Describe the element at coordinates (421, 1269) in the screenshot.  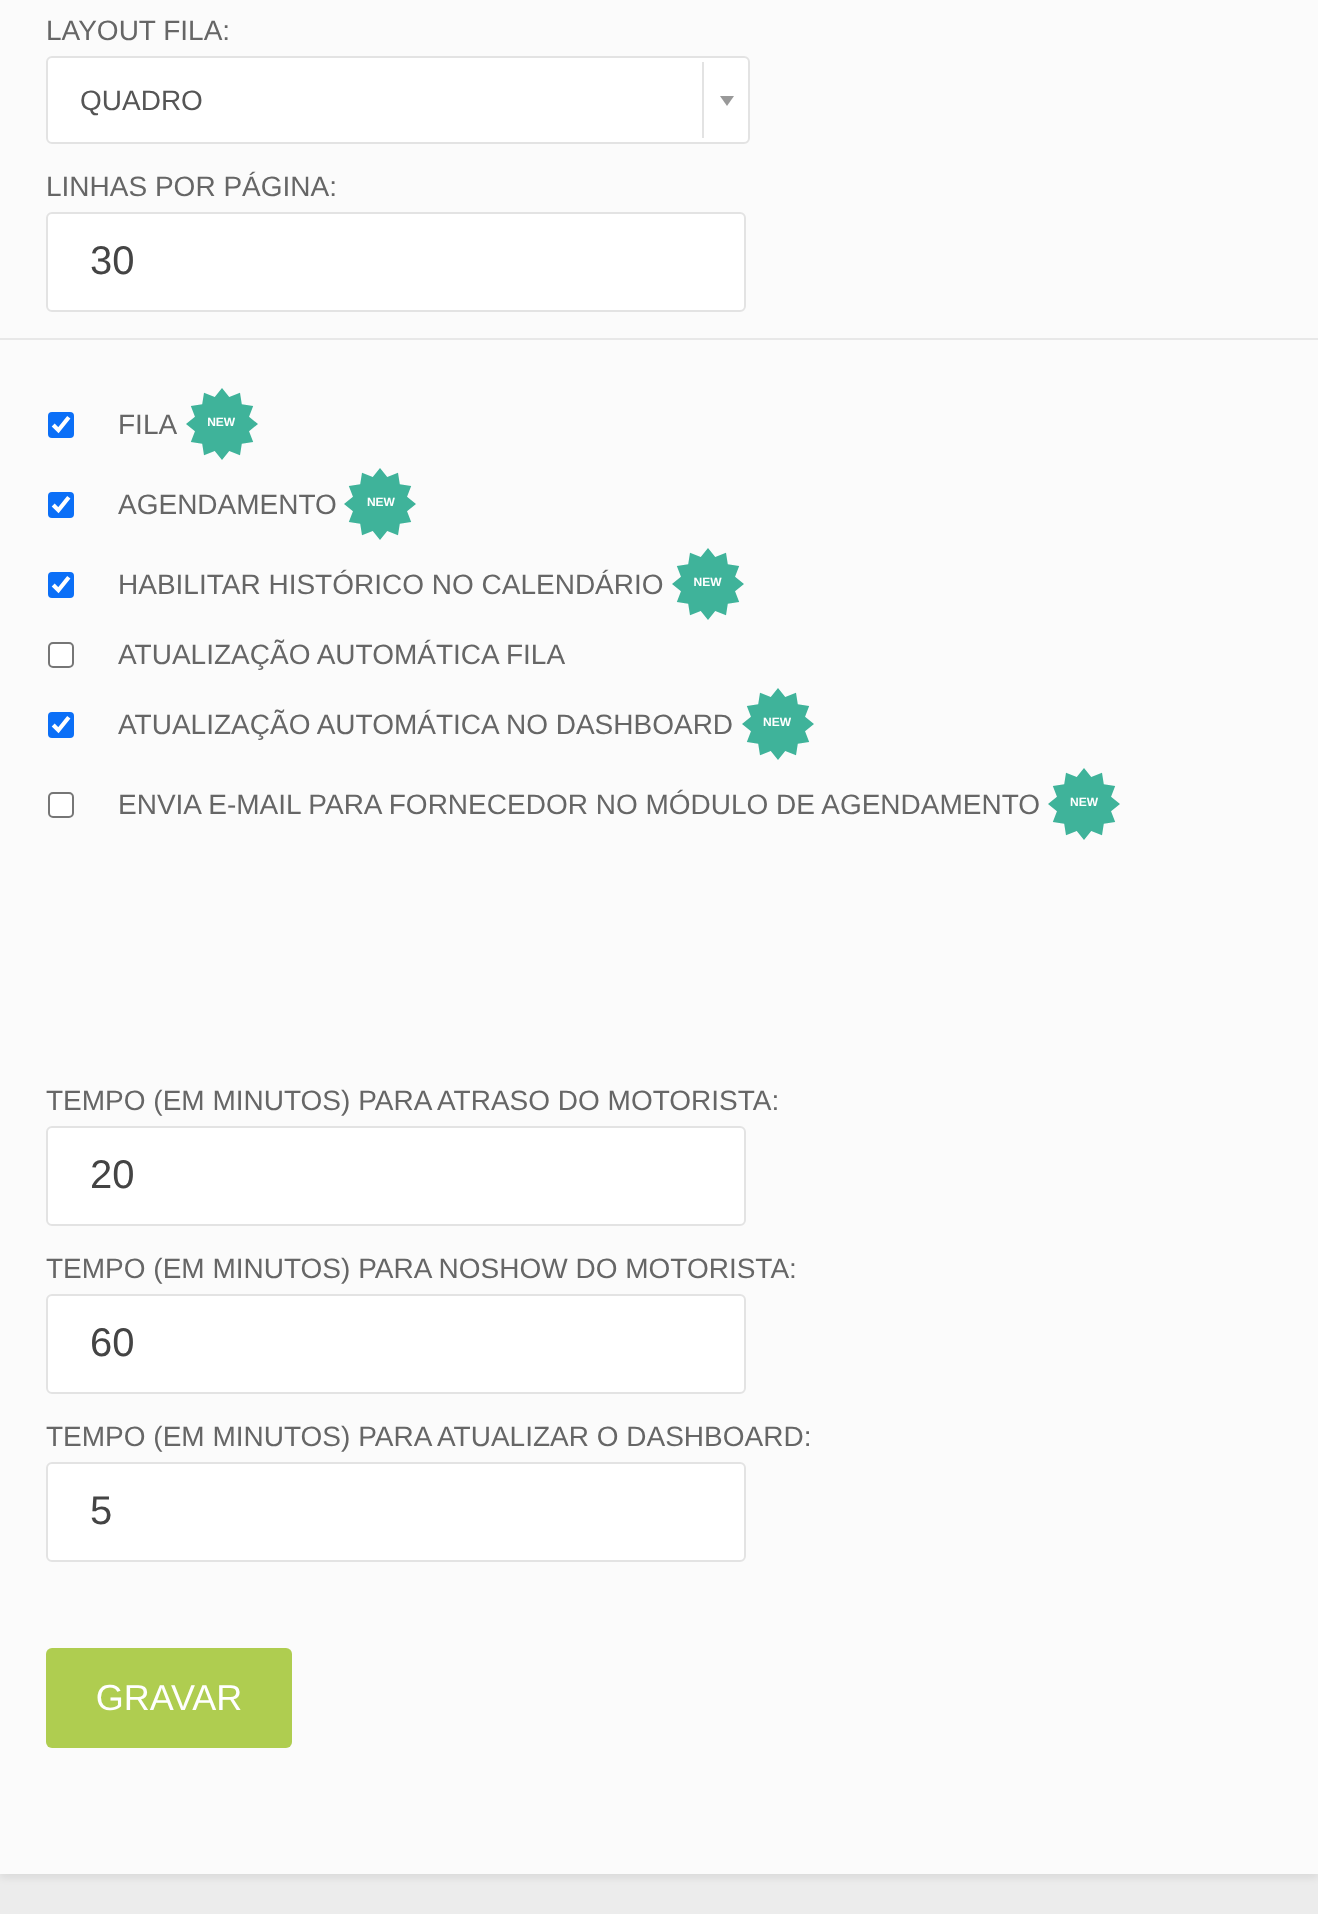
I see `field-label: TEMPO (EM MINUTOS) PARA NOSHOW DO MOTORISTA:` at that location.